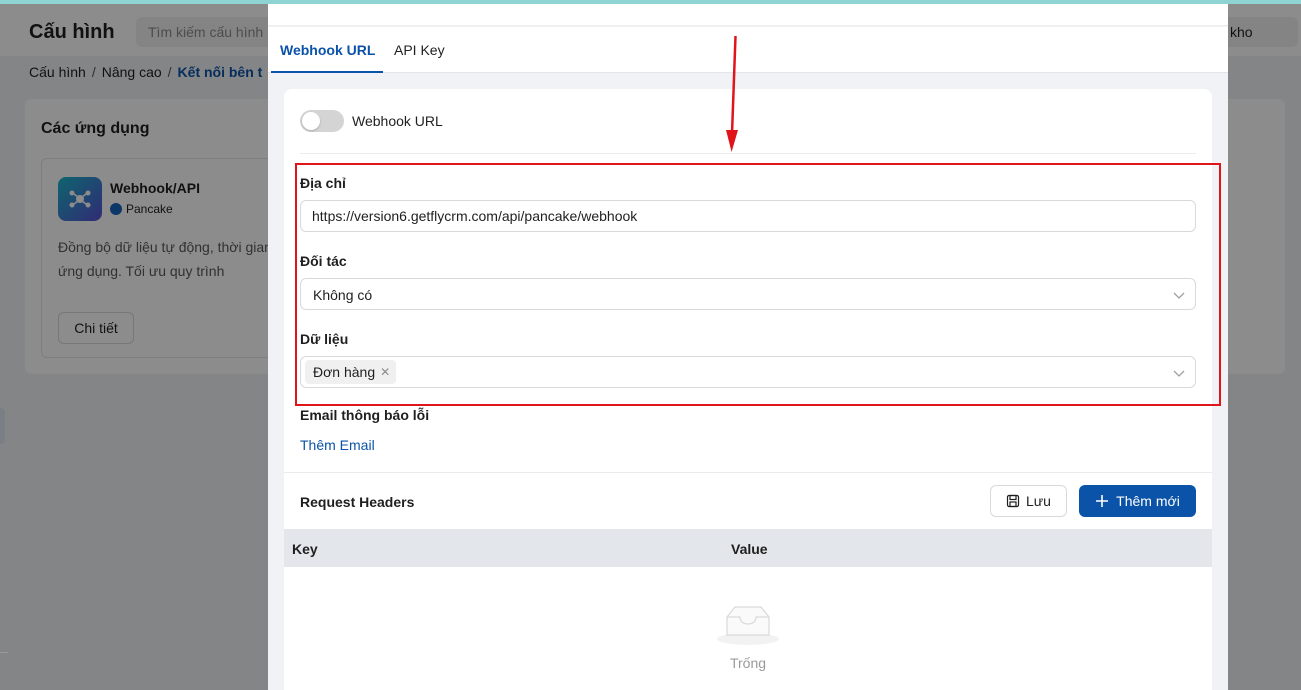  Describe the element at coordinates (311, 121) in the screenshot. I see `toggle-knob` at that location.